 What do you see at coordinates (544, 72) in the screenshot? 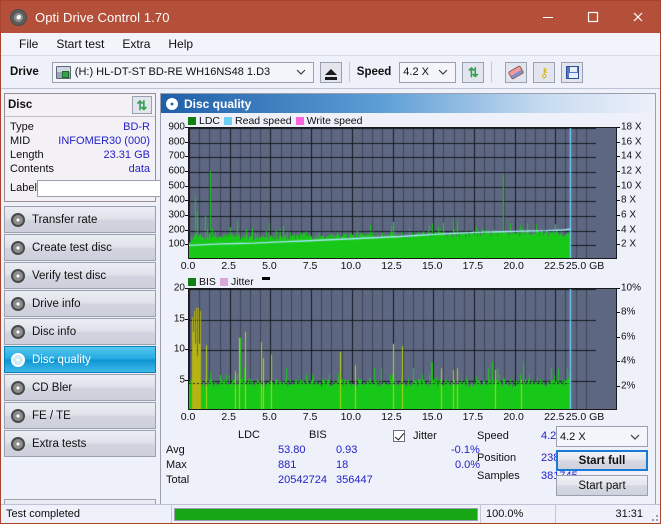
I see `keys-button: ⚷` at bounding box center [544, 72].